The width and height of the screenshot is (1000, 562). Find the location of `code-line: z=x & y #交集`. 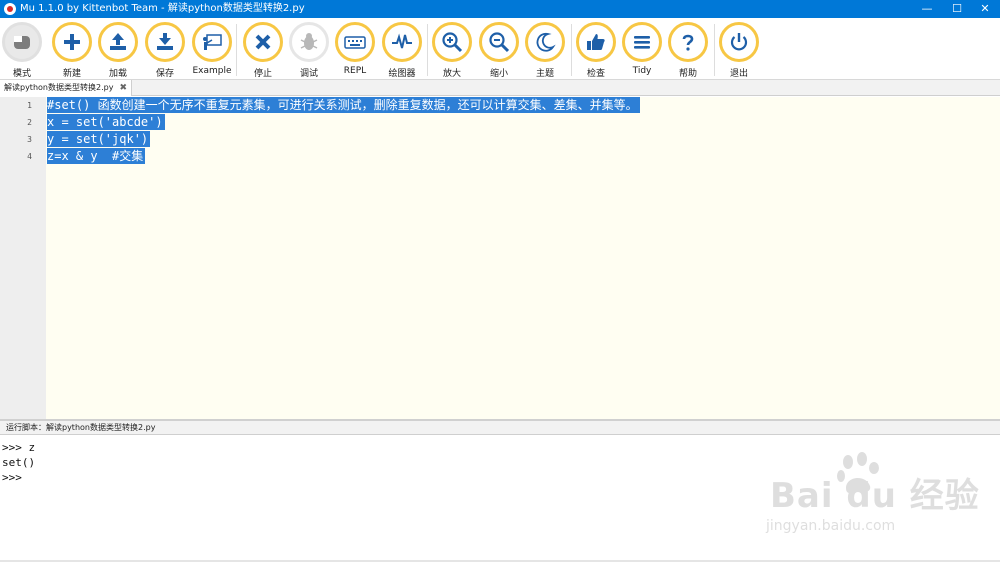

code-line: z=x & y #交集 is located at coordinates (96, 156).